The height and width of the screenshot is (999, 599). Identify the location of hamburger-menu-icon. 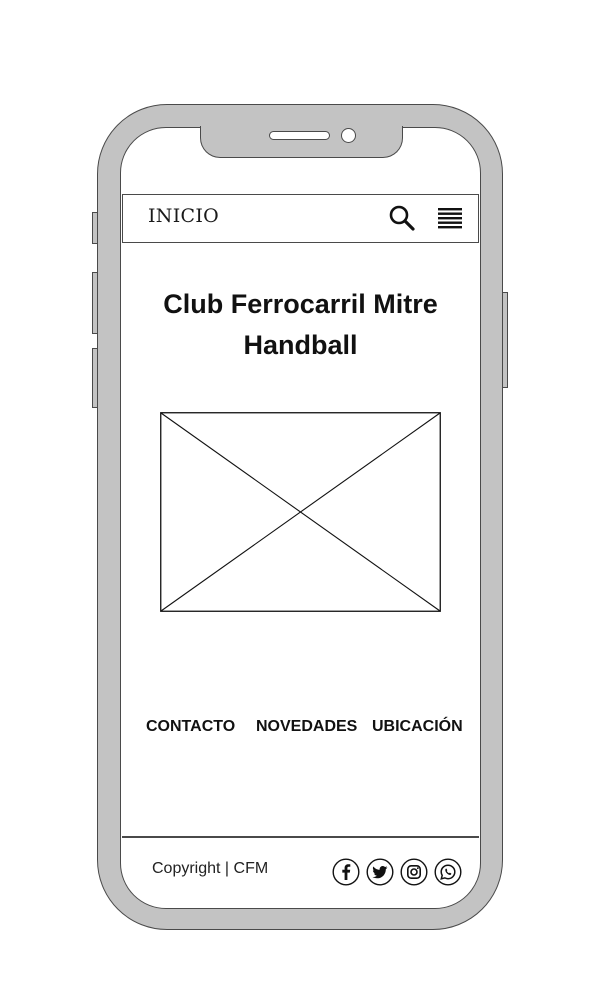
(450, 218).